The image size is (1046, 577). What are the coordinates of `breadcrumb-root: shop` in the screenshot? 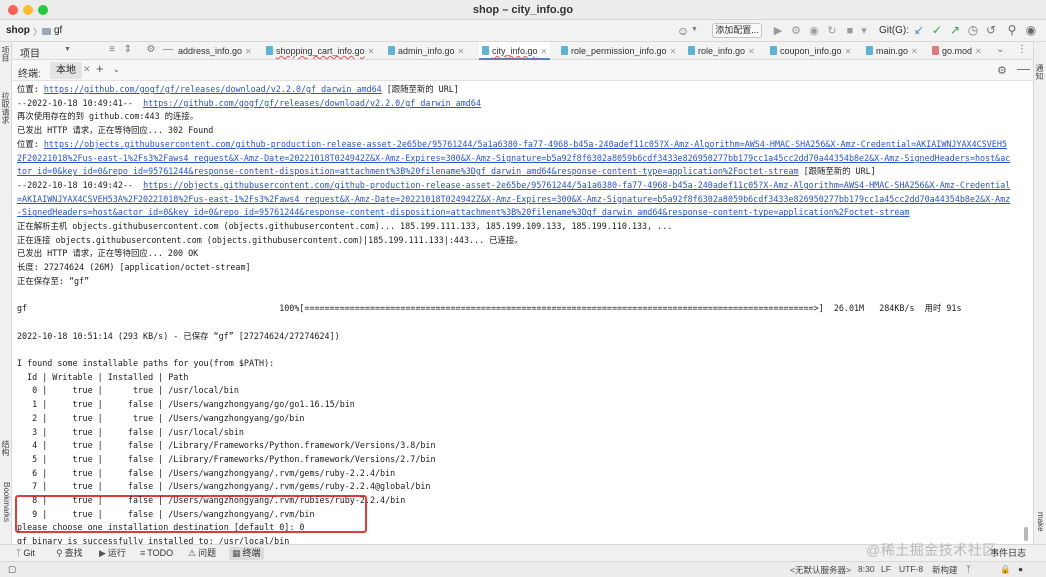 It's located at (18, 30).